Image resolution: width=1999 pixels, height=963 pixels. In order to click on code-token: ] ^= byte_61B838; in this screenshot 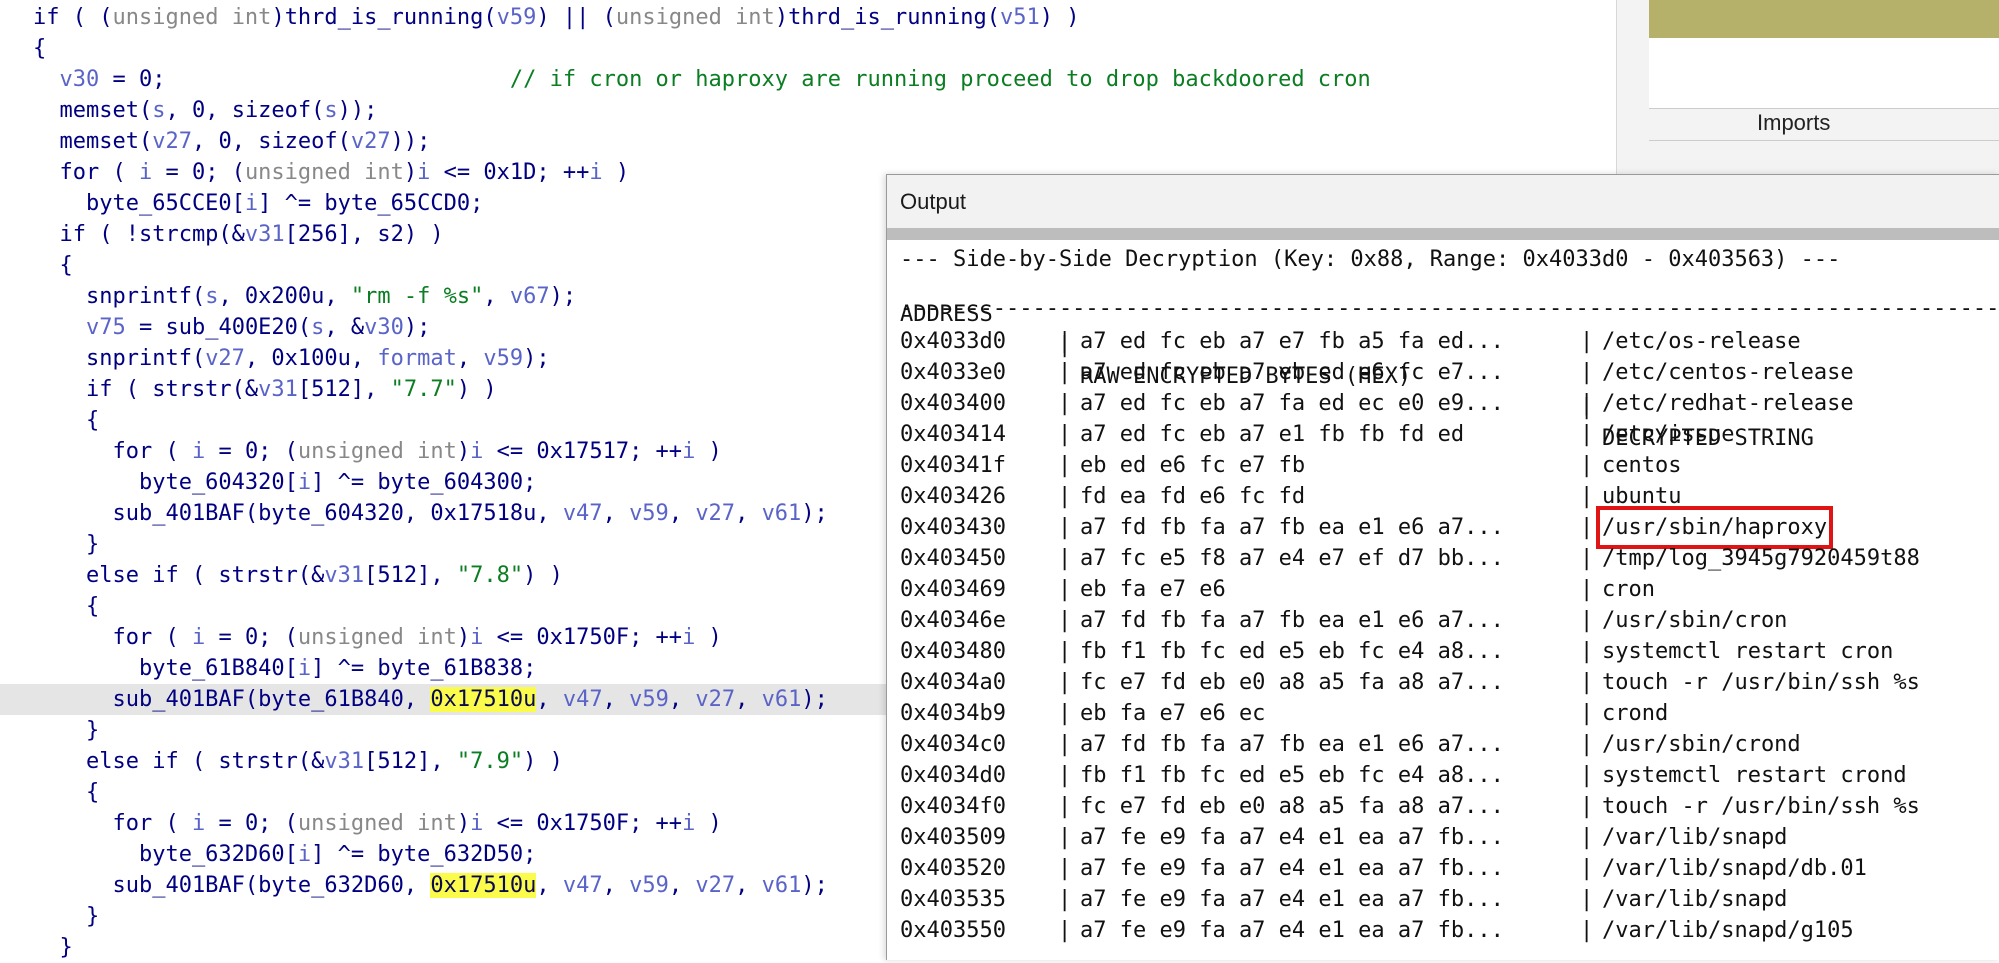, I will do `click(423, 668)`.